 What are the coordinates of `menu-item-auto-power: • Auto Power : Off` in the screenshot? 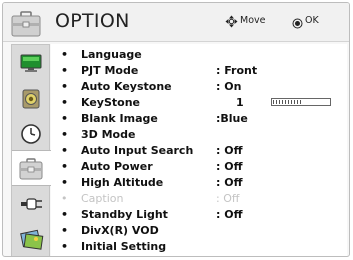 It's located at (199, 167).